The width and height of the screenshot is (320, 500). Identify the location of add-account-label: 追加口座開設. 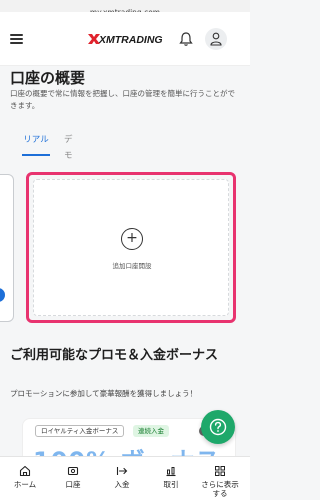
(132, 266).